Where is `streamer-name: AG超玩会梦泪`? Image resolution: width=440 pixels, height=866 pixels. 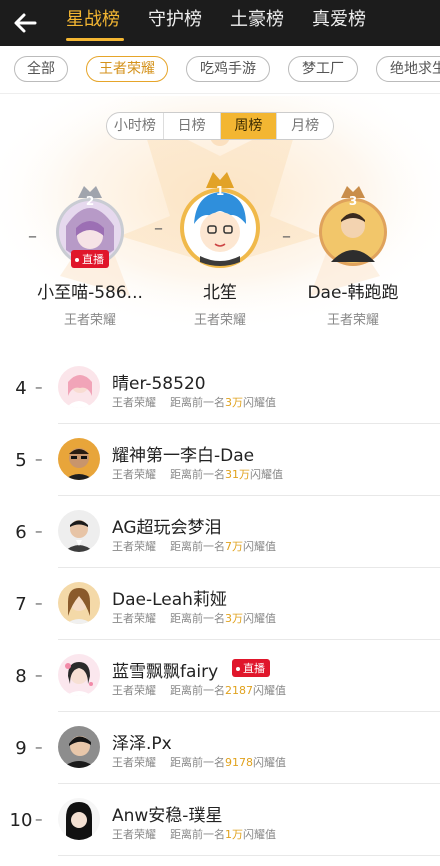
streamer-name: AG超玩会梦泪 is located at coordinates (167, 528).